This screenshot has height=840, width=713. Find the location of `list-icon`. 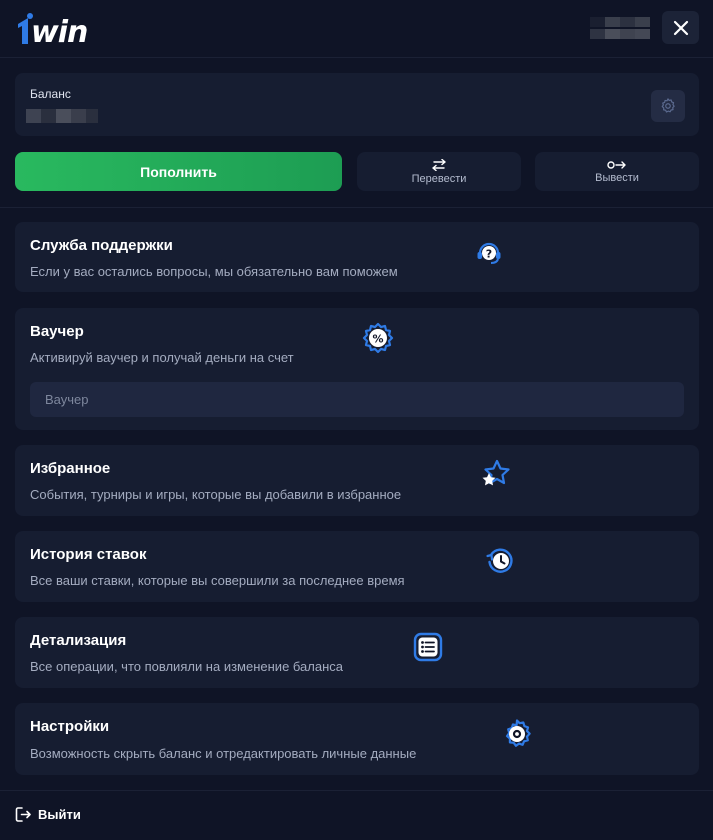

list-icon is located at coordinates (428, 647).